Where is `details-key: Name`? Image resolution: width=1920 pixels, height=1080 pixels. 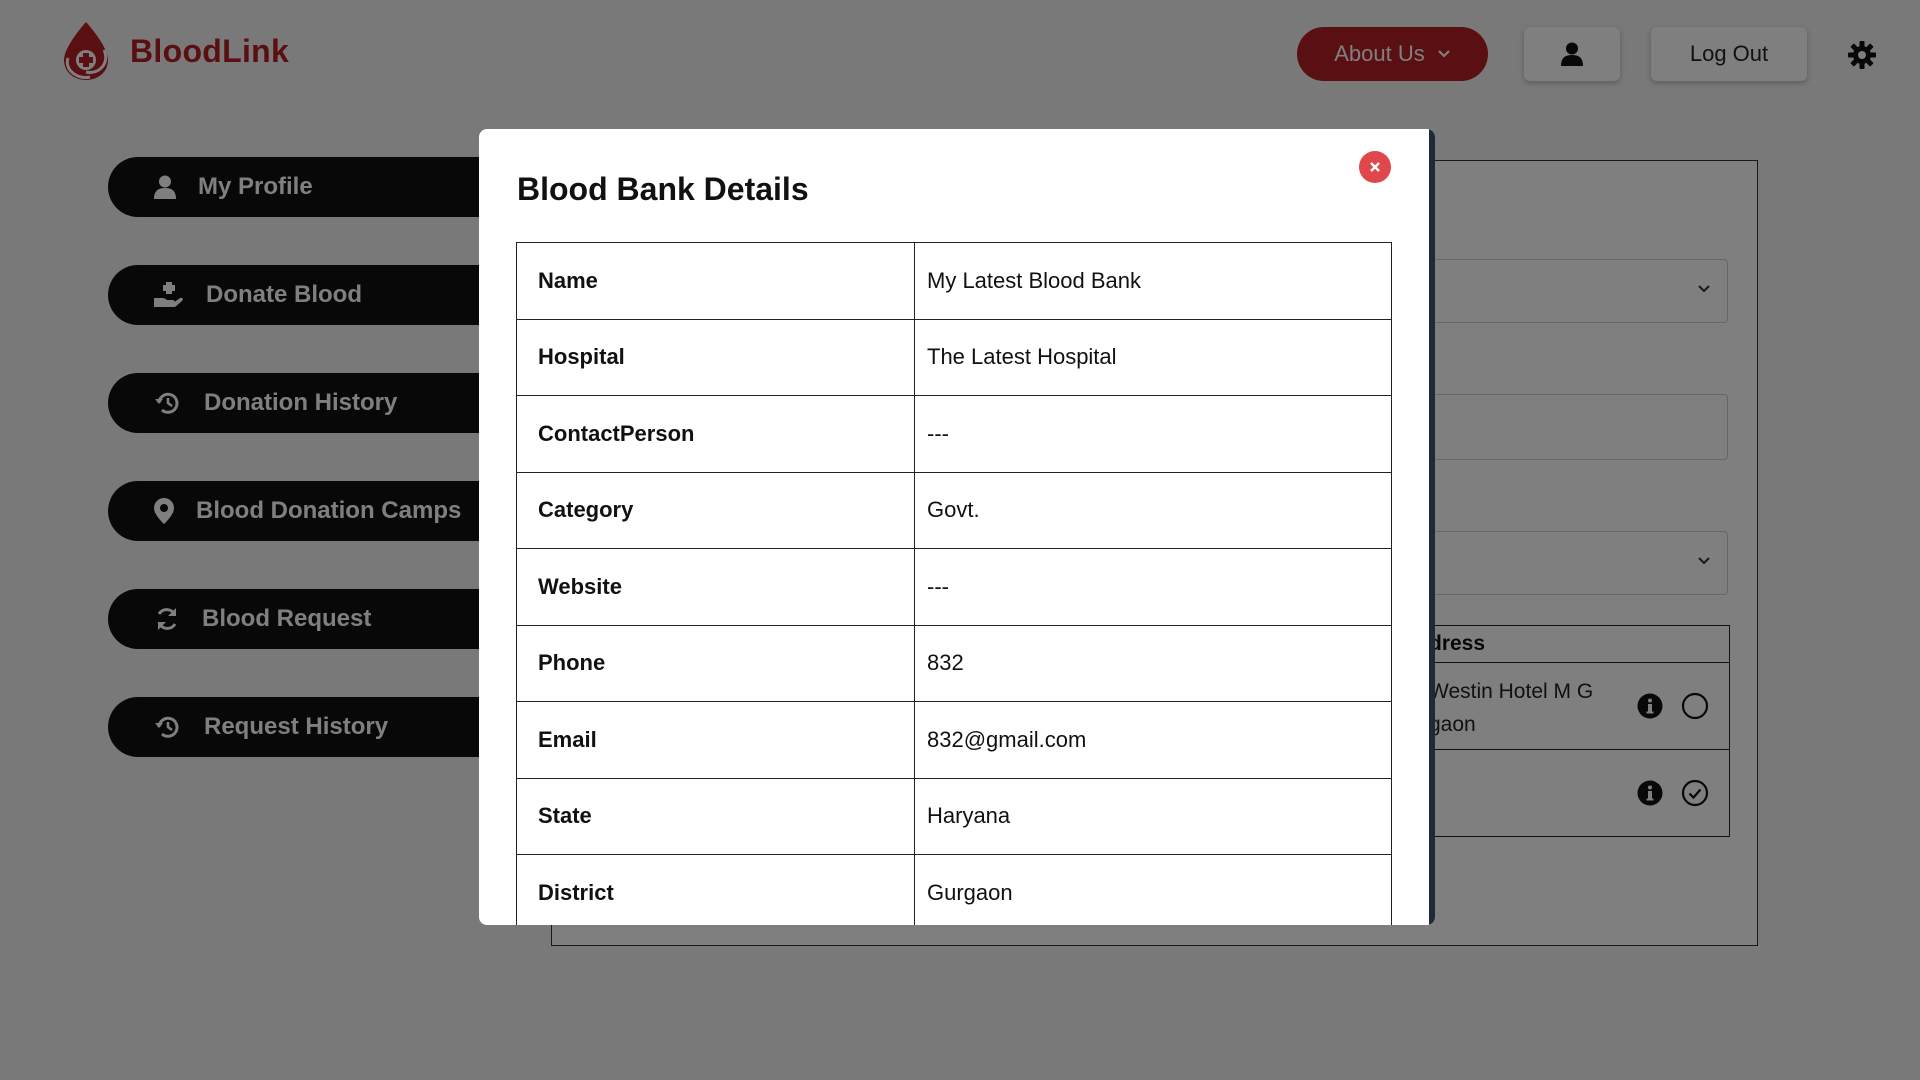 details-key: Name is located at coordinates (715, 281).